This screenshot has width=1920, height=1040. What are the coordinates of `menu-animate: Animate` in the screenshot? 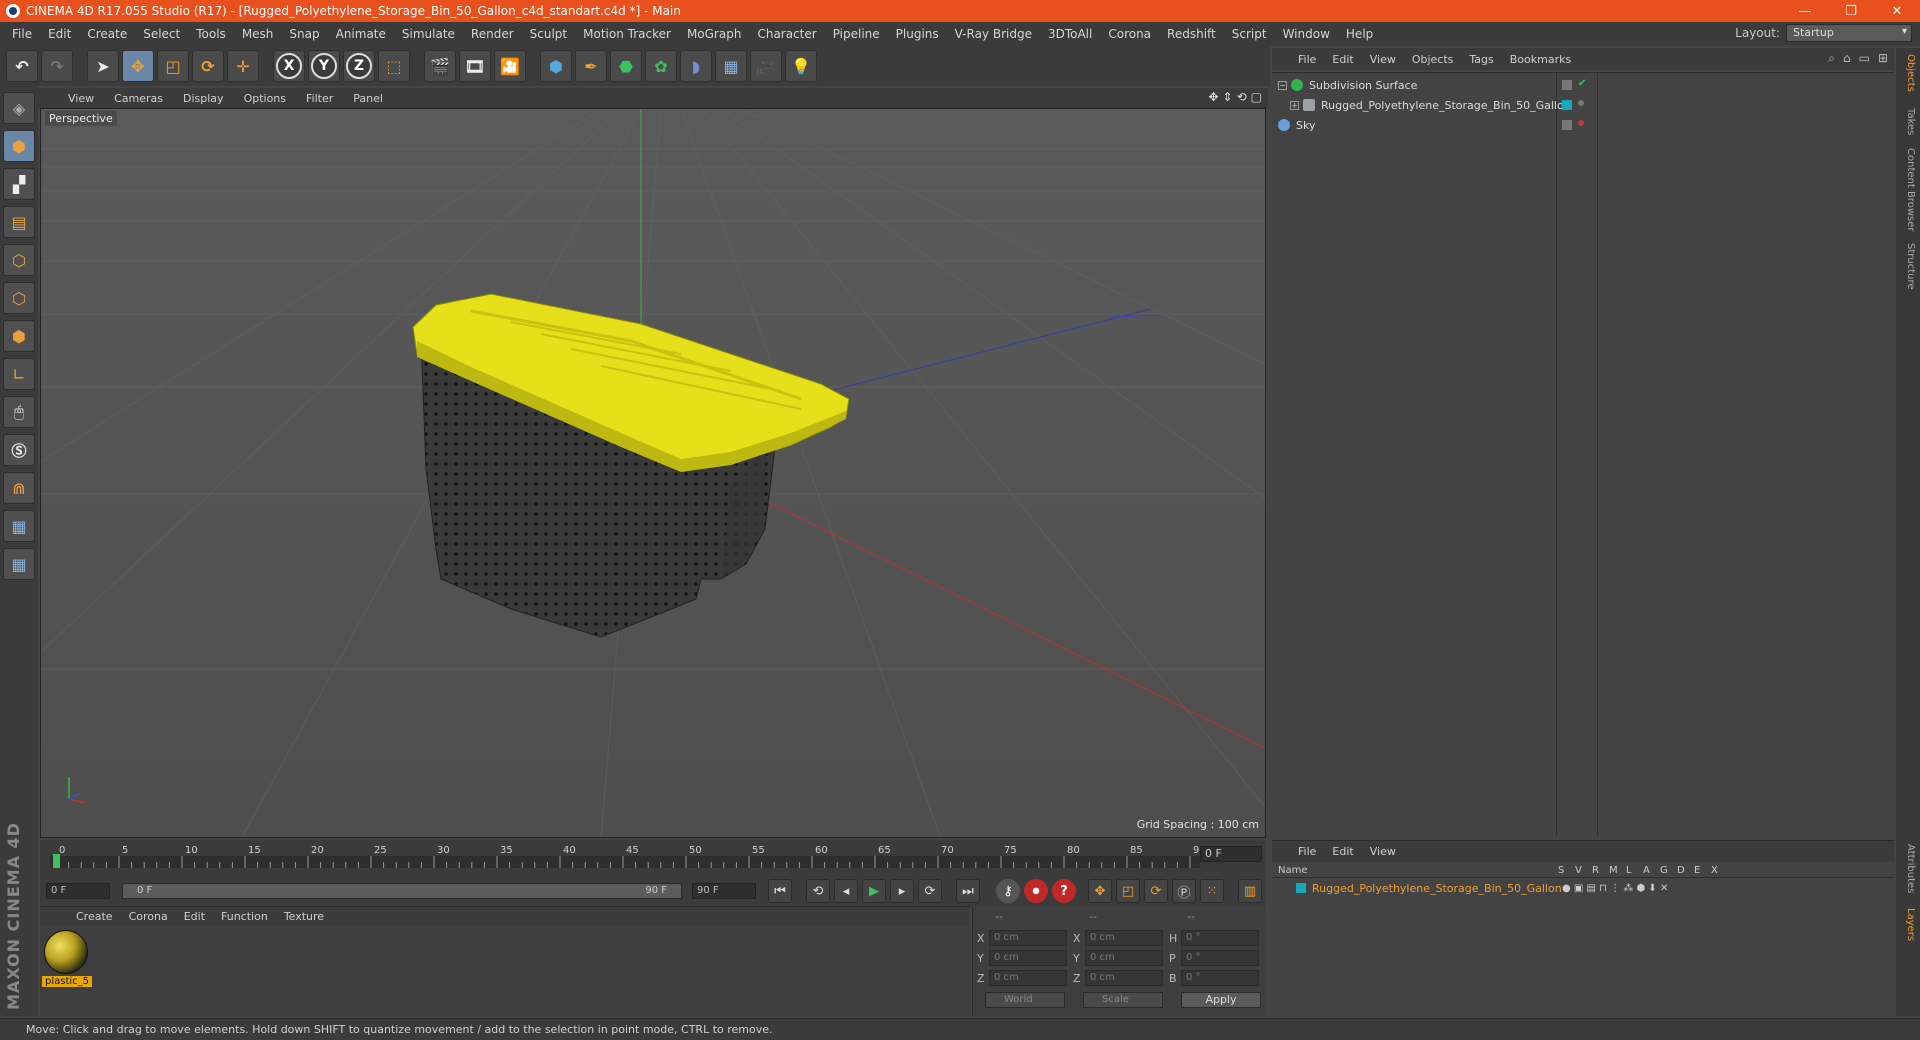 It's located at (361, 34).